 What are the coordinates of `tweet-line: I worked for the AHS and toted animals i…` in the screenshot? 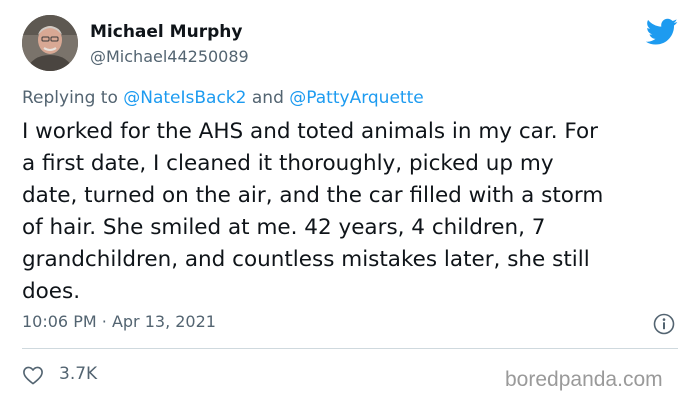 It's located at (310, 131).